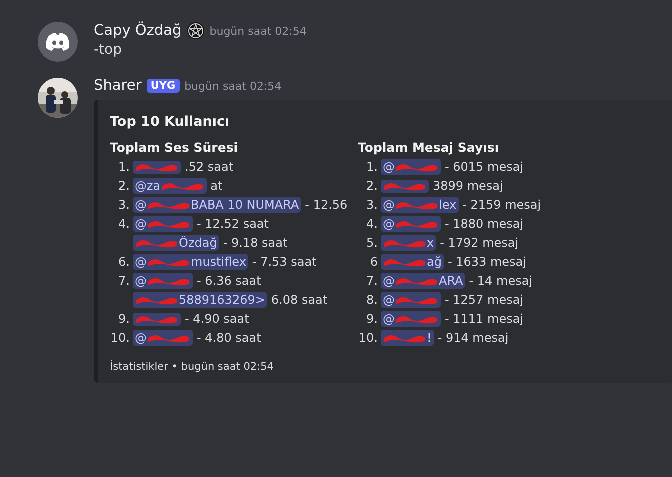 The width and height of the screenshot is (672, 477). Describe the element at coordinates (484, 319) in the screenshot. I see `stat-value: - 1111 mesaj` at that location.